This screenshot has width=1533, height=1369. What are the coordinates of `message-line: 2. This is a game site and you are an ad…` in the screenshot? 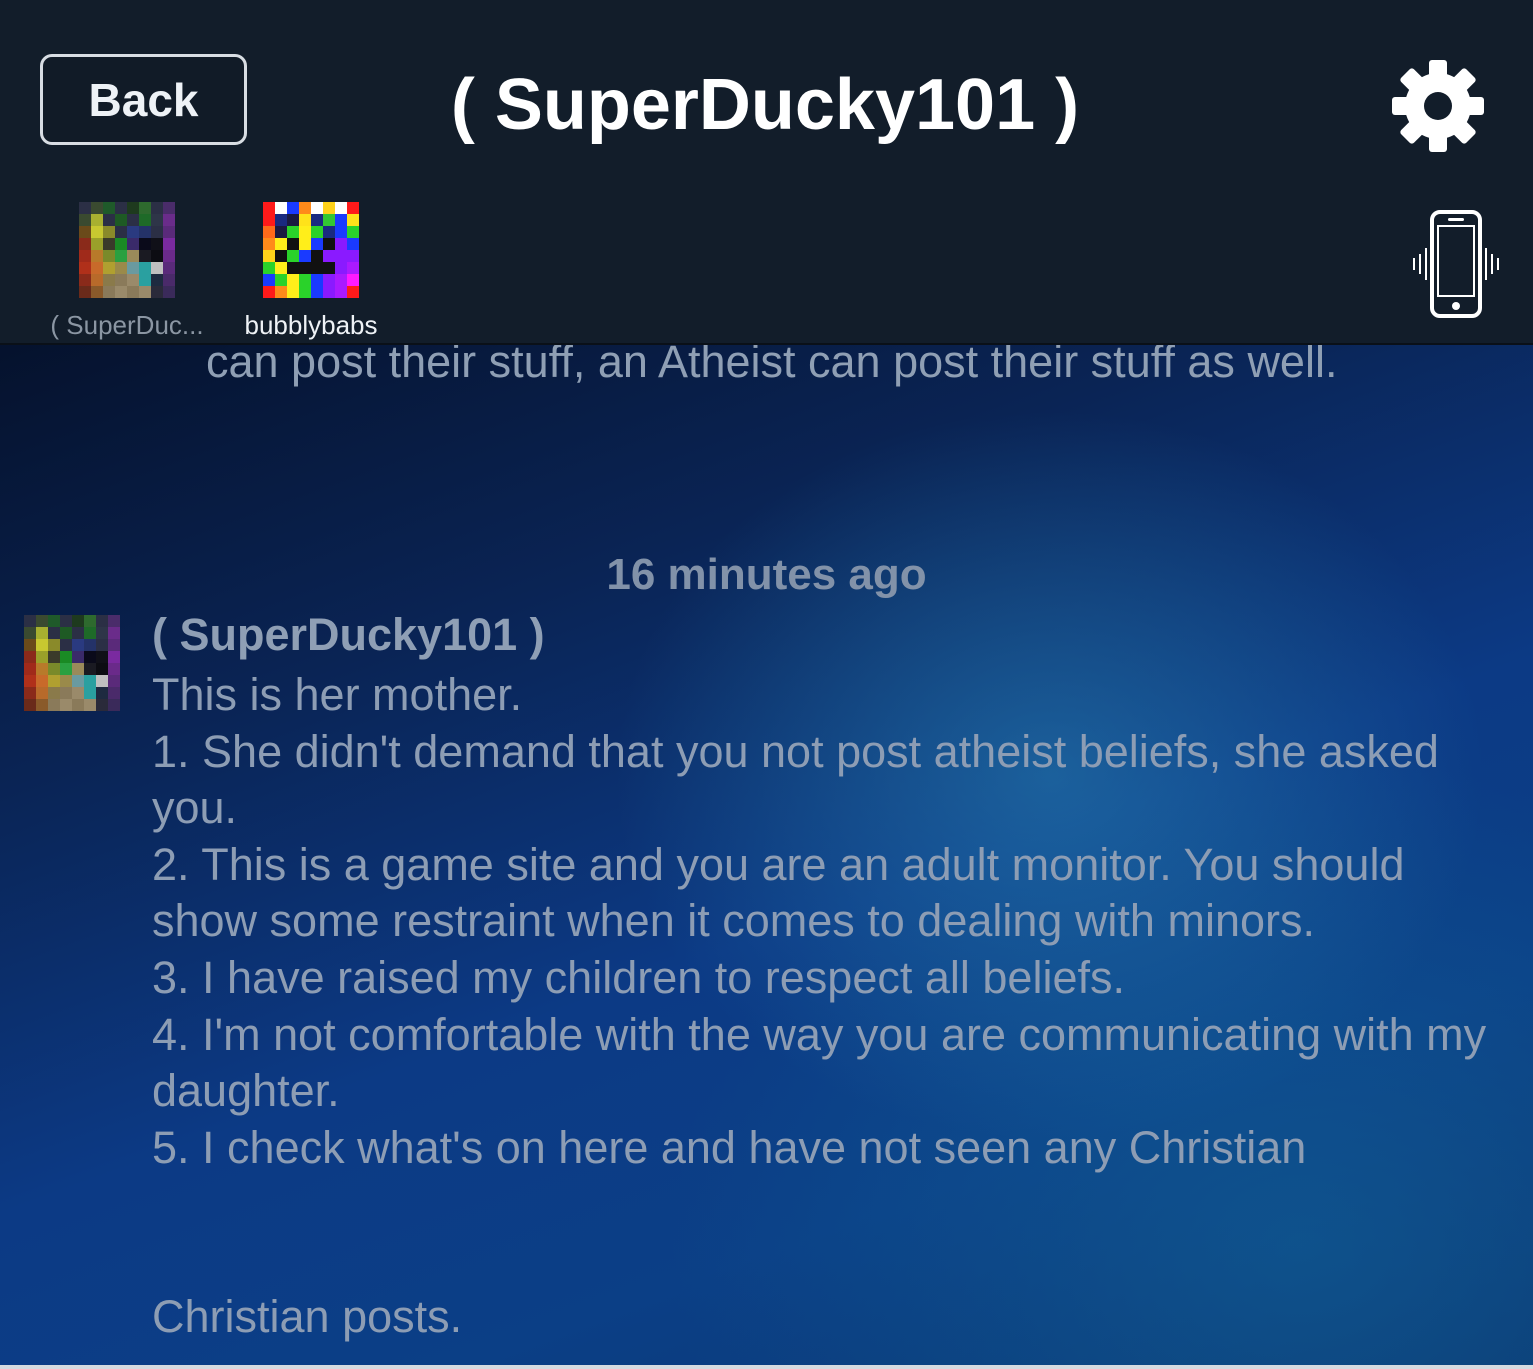 It's located at (778, 892).